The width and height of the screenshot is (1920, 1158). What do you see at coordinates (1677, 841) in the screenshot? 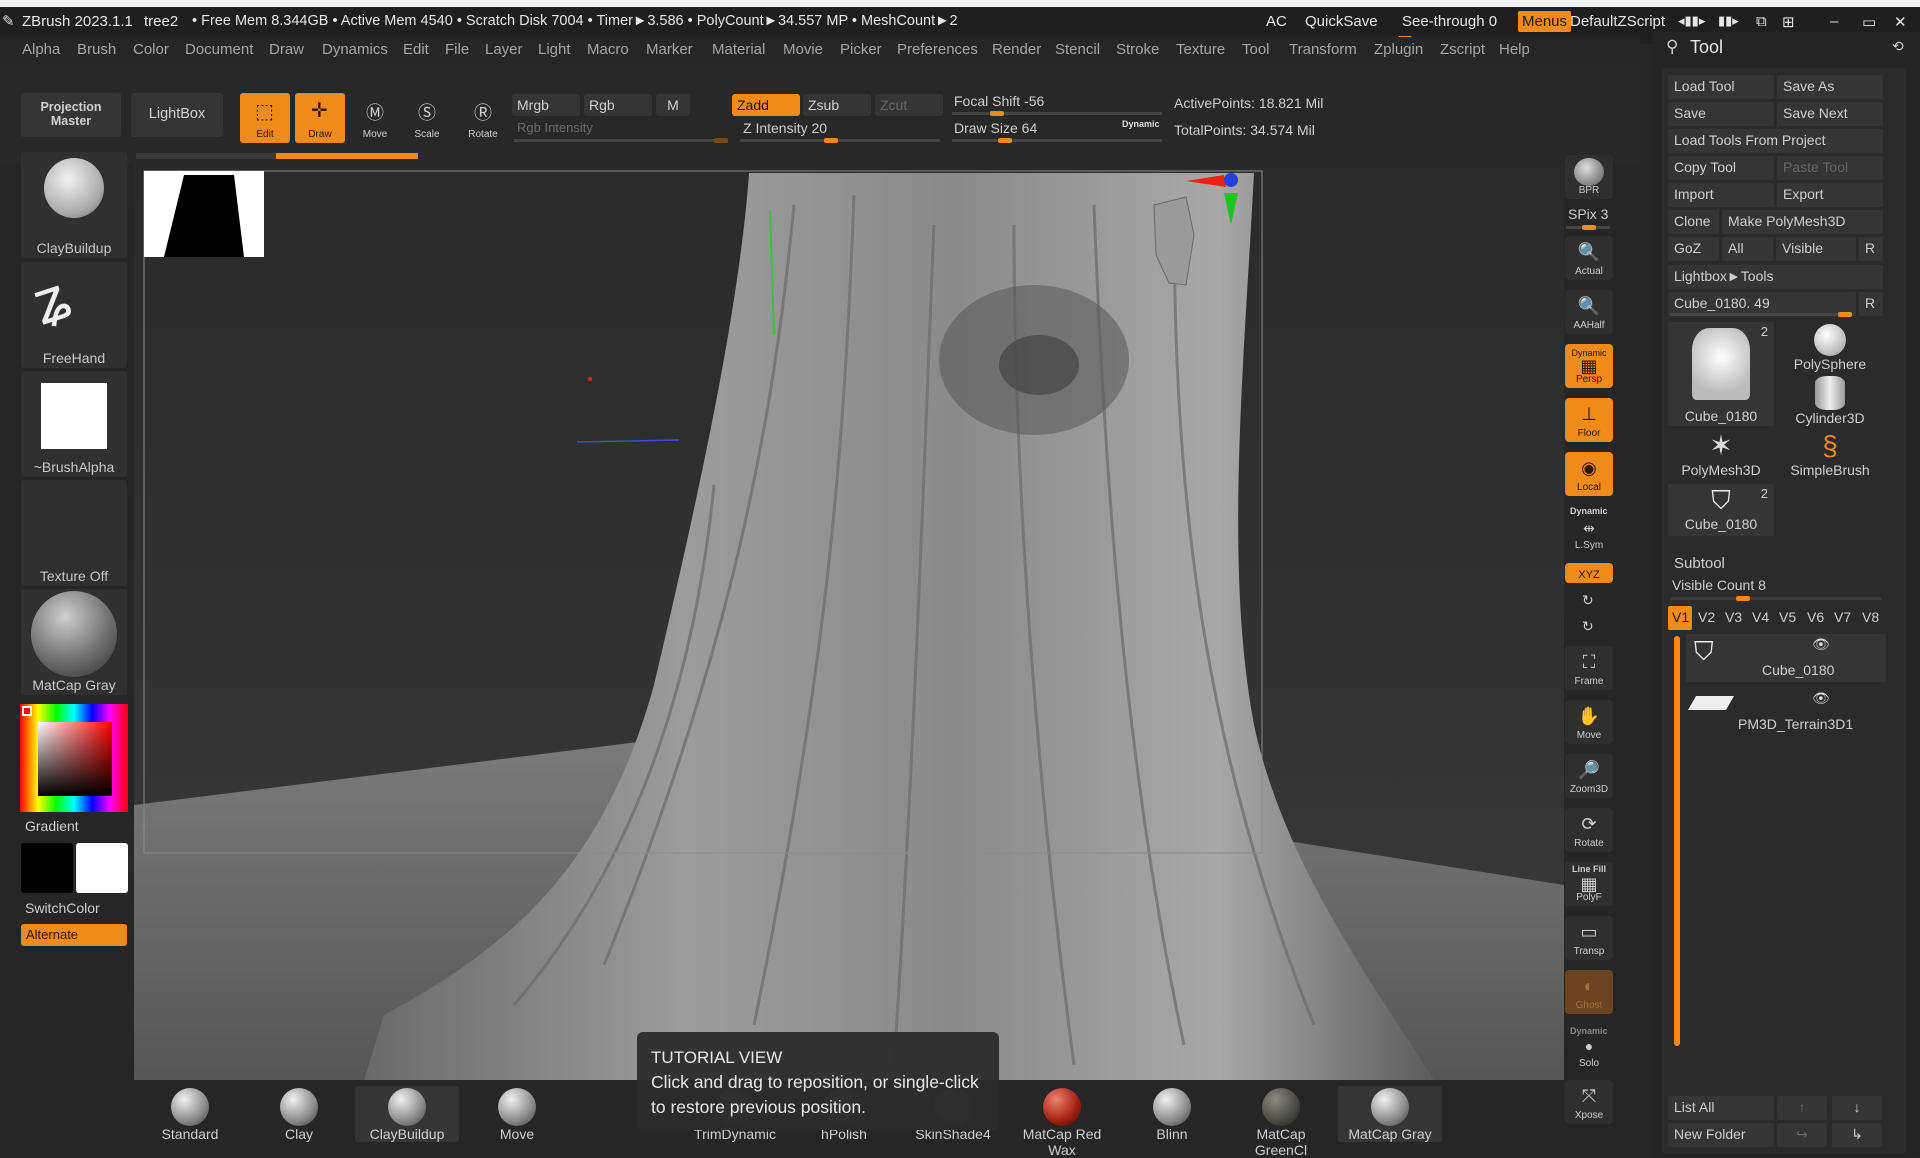
I see `subtool-scrollbar` at bounding box center [1677, 841].